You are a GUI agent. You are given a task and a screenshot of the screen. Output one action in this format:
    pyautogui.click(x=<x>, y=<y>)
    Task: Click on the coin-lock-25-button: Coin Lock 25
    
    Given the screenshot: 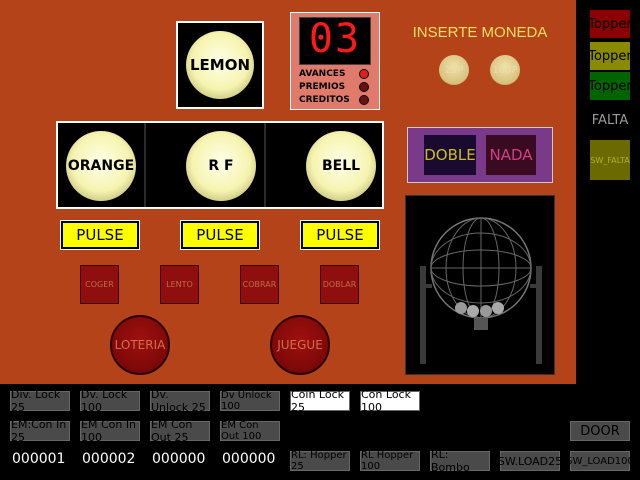 What is the action you would take?
    pyautogui.click(x=320, y=401)
    